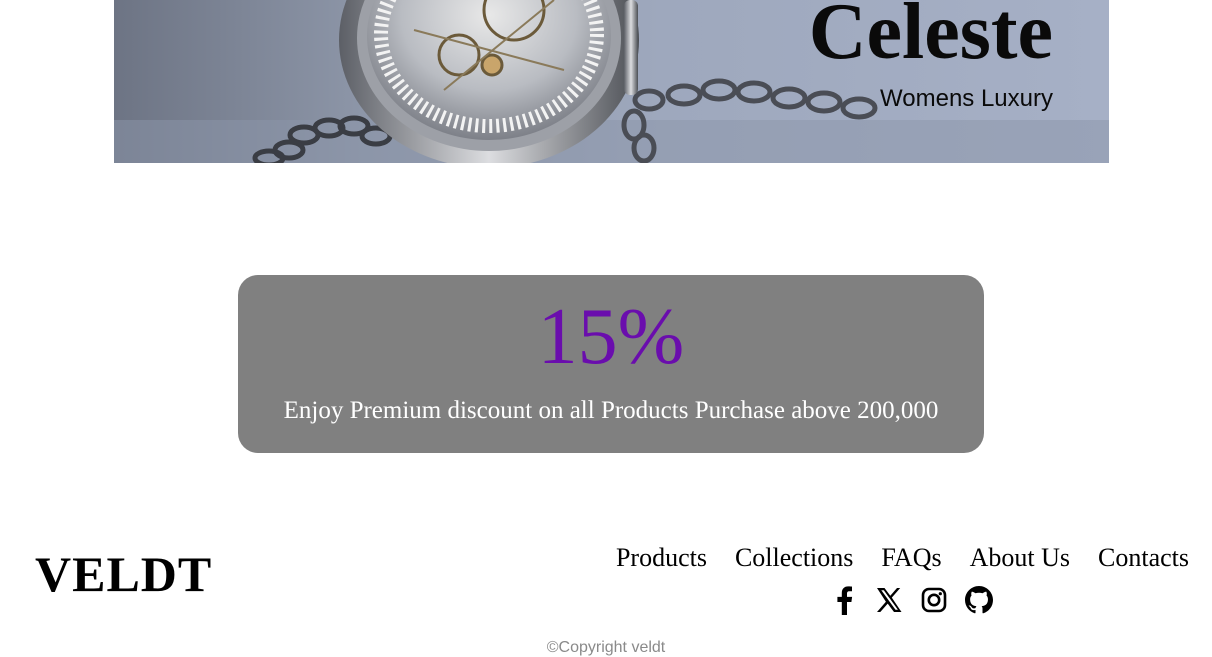 The image size is (1212, 657). I want to click on copyright-text: ©Copyright veldt, so click(606, 647).